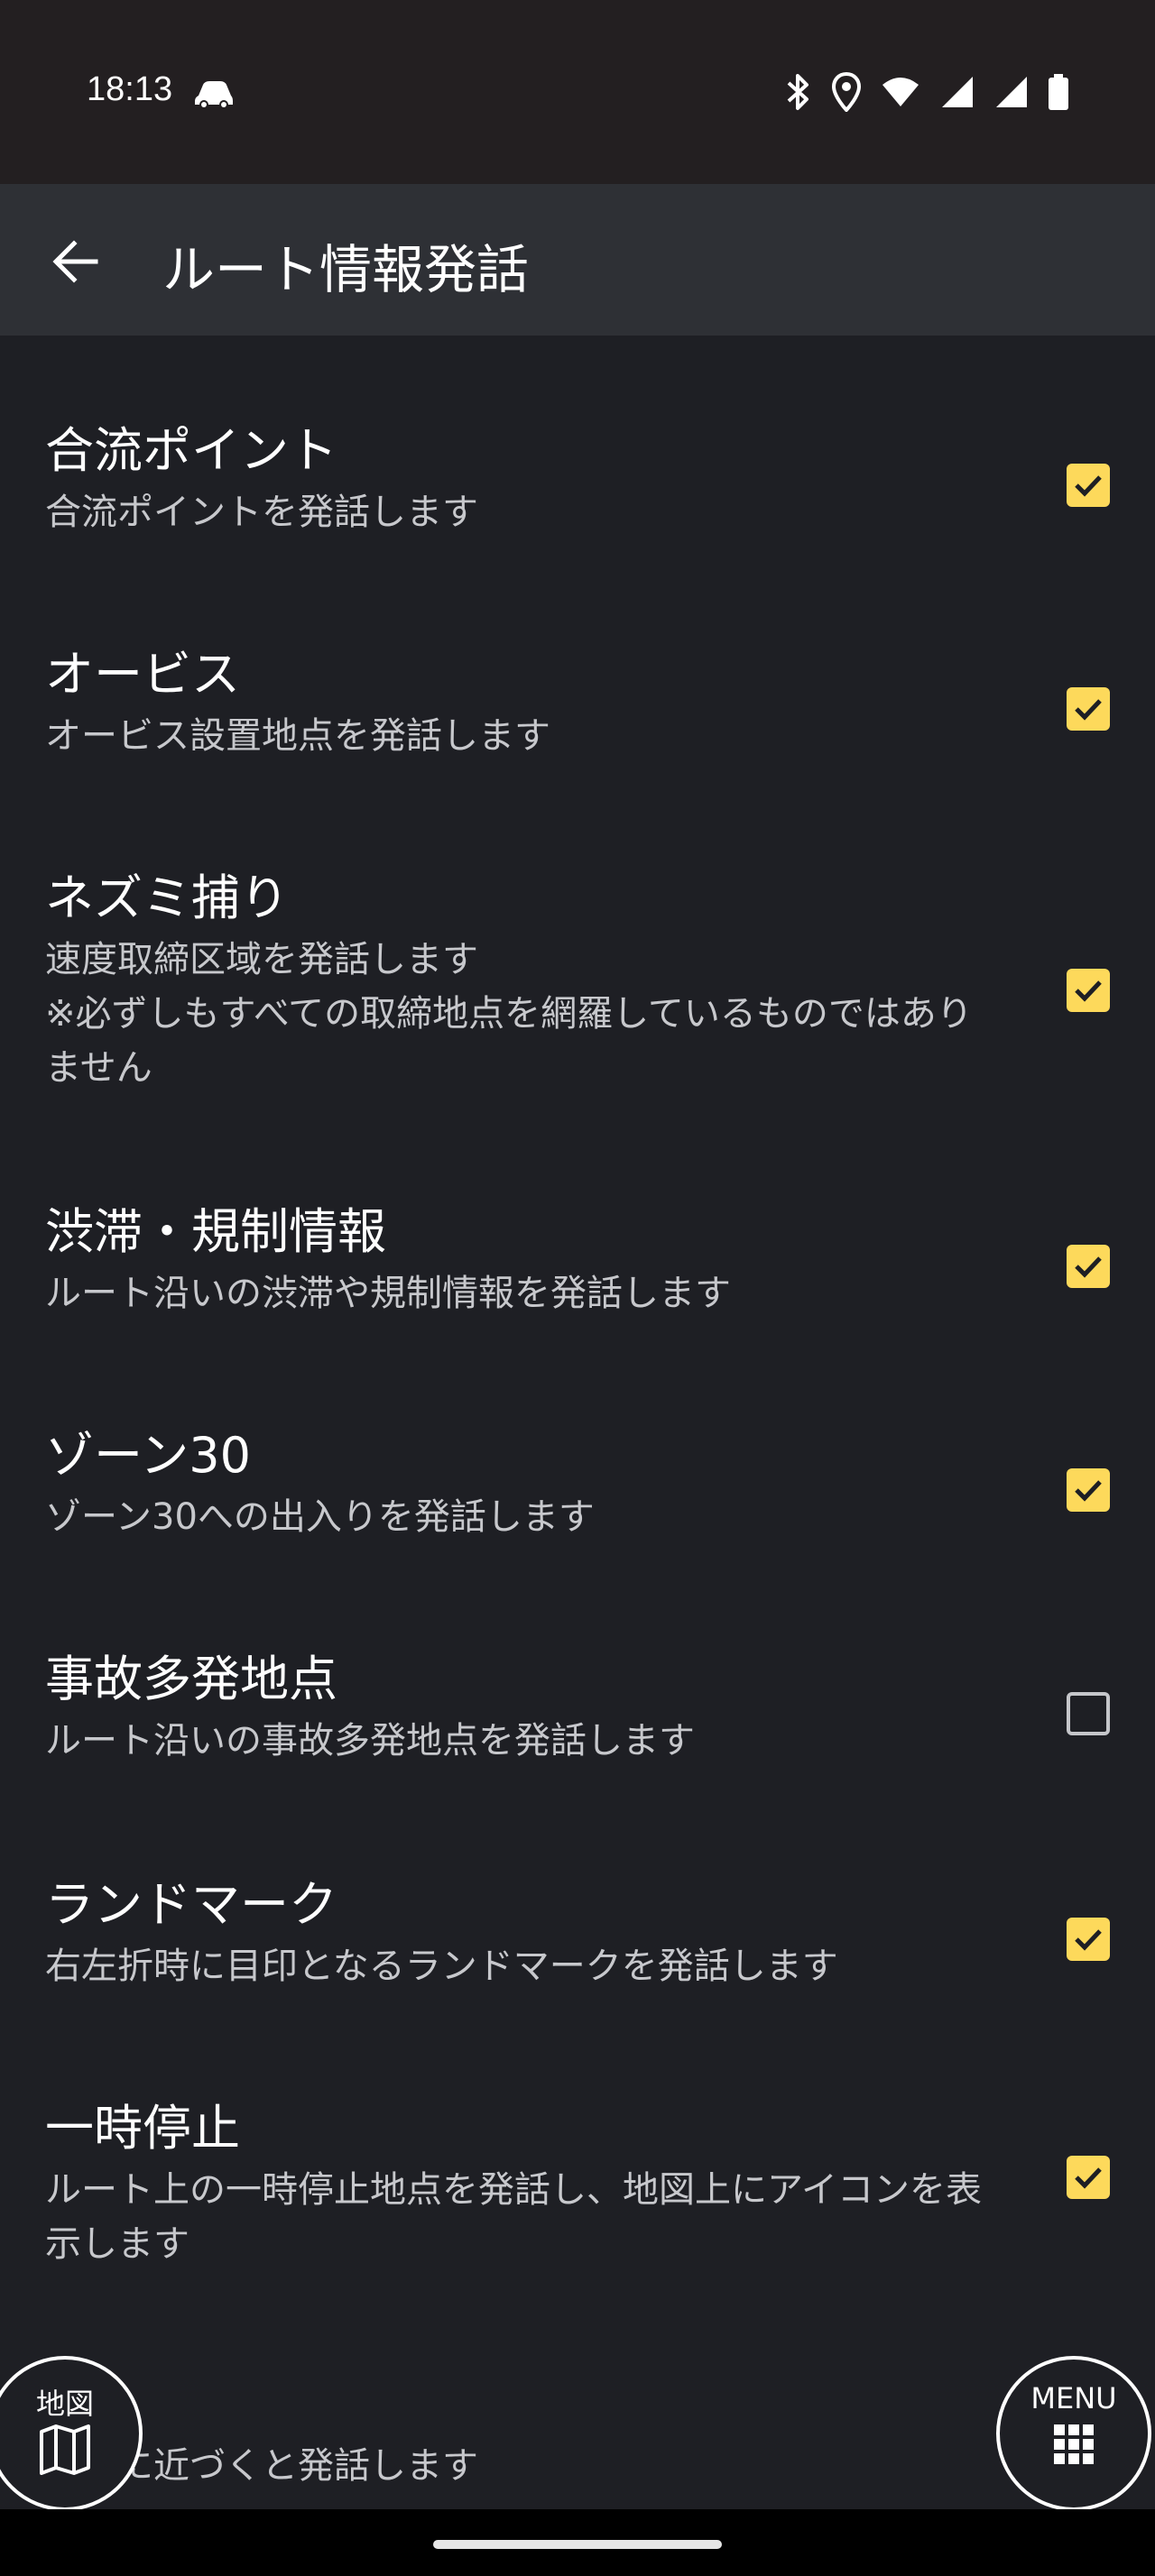 This screenshot has width=1155, height=2576. Describe the element at coordinates (388, 1293) in the screenshot. I see `setting-subtitle: ルート沿いの渋滞や規制情報を発話します` at that location.